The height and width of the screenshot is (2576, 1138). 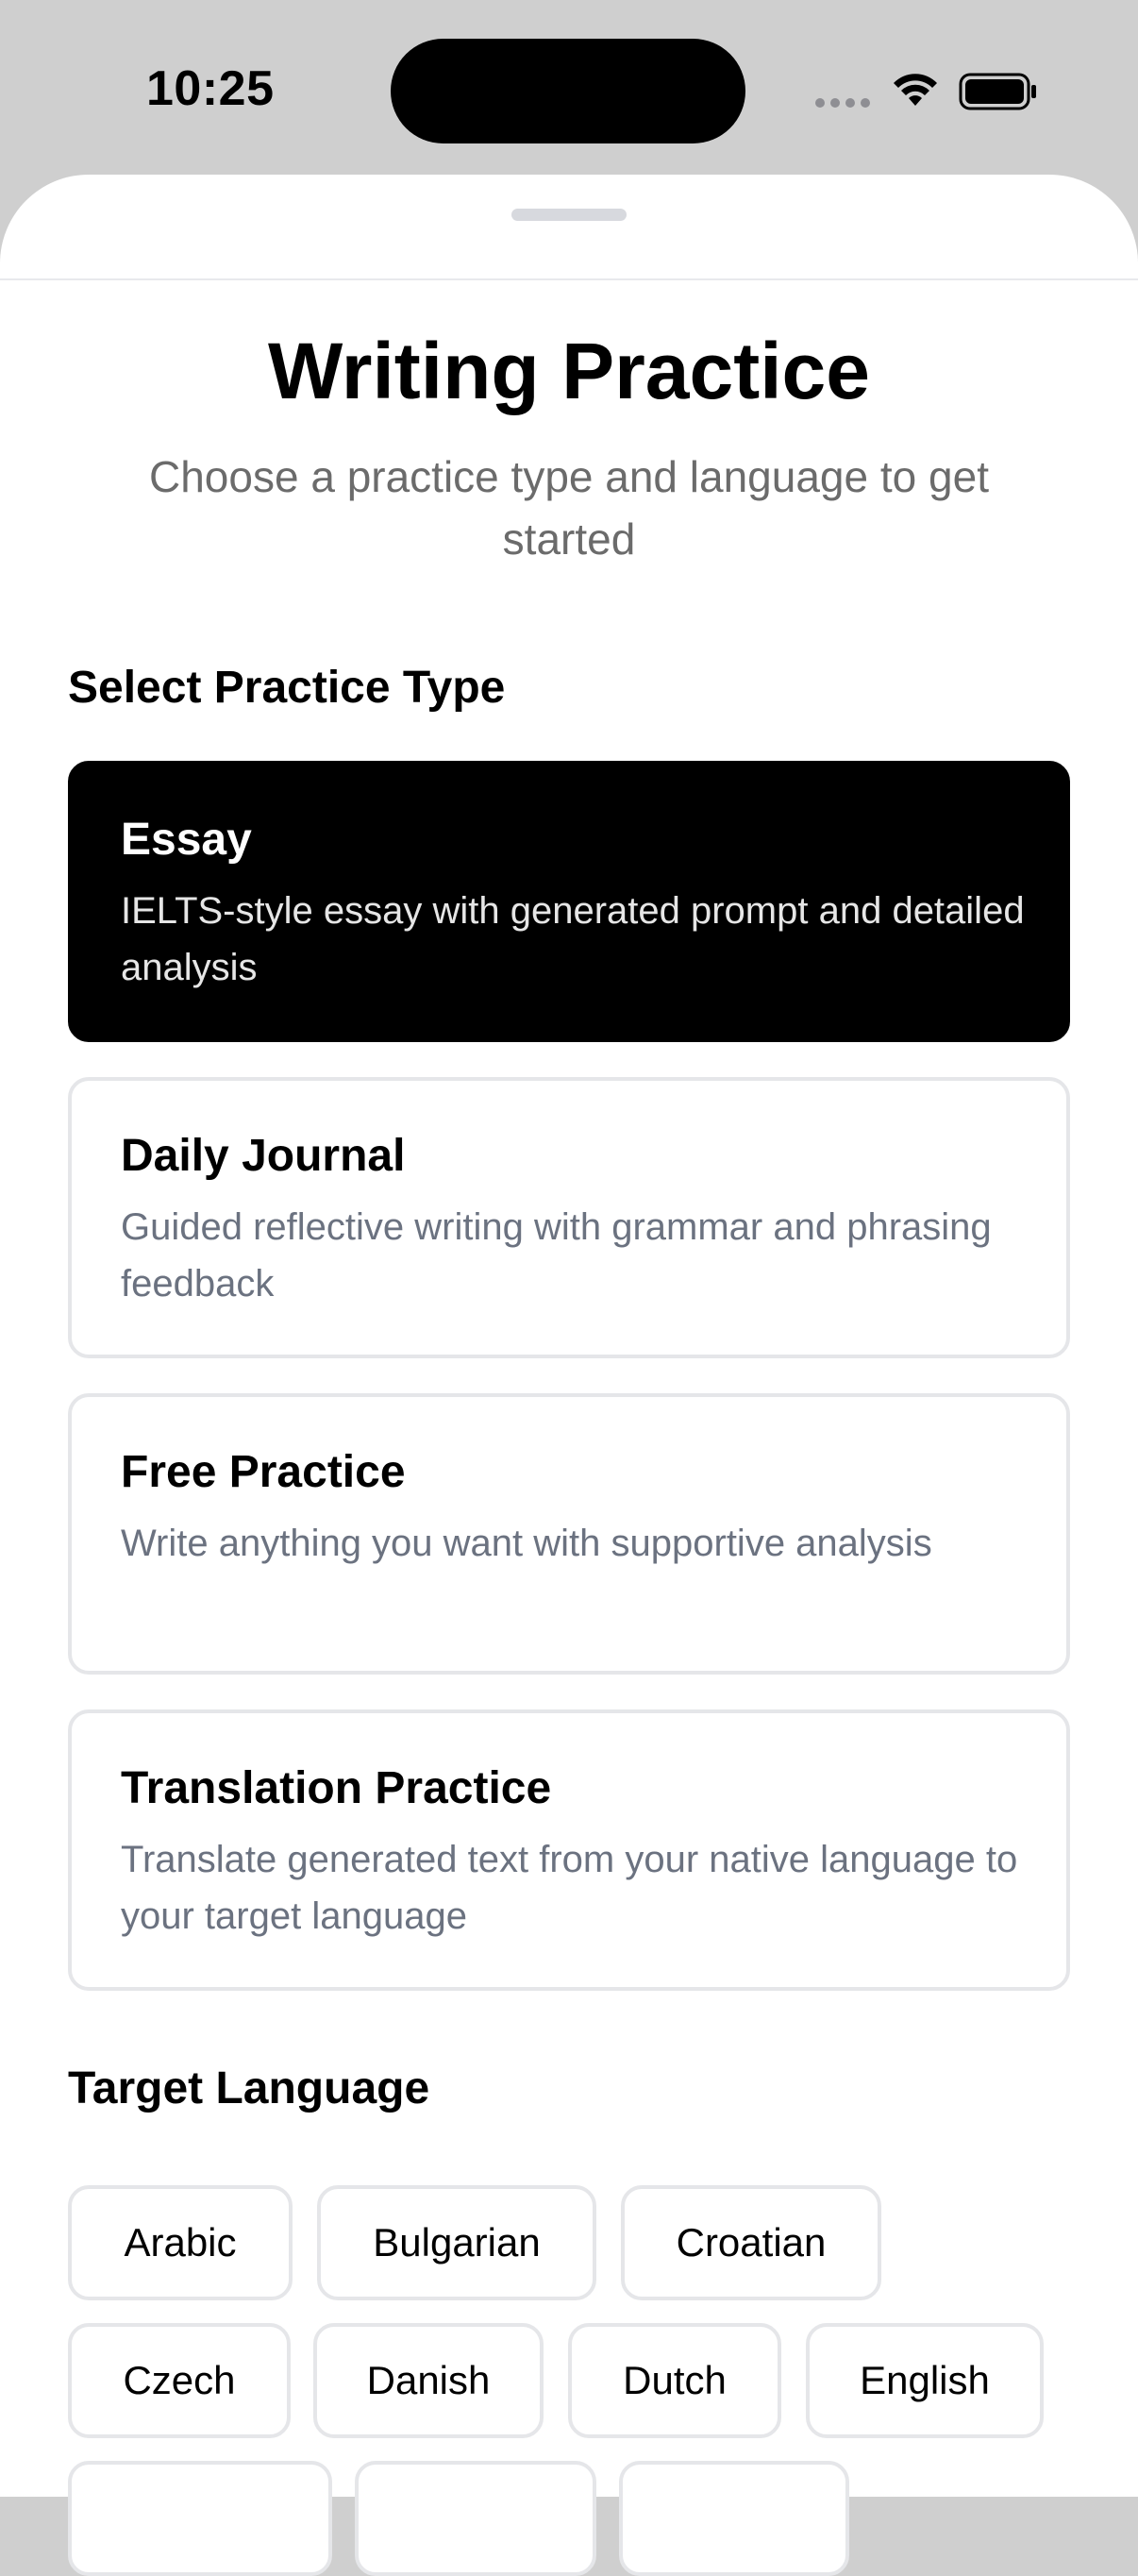 I want to click on practice-option-title: Essay, so click(x=187, y=840).